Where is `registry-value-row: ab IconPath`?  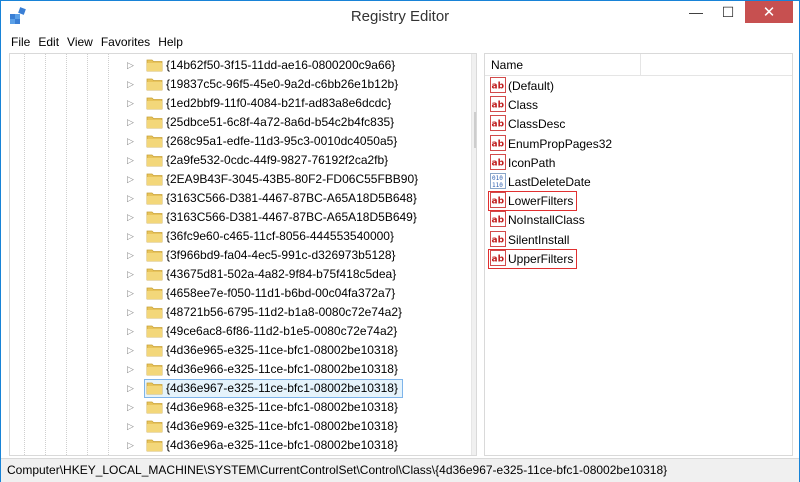
registry-value-row: ab IconPath is located at coordinates (635, 162).